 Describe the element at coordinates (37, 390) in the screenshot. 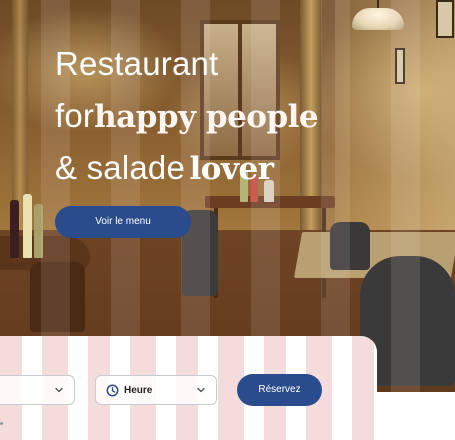

I see `date-select` at that location.